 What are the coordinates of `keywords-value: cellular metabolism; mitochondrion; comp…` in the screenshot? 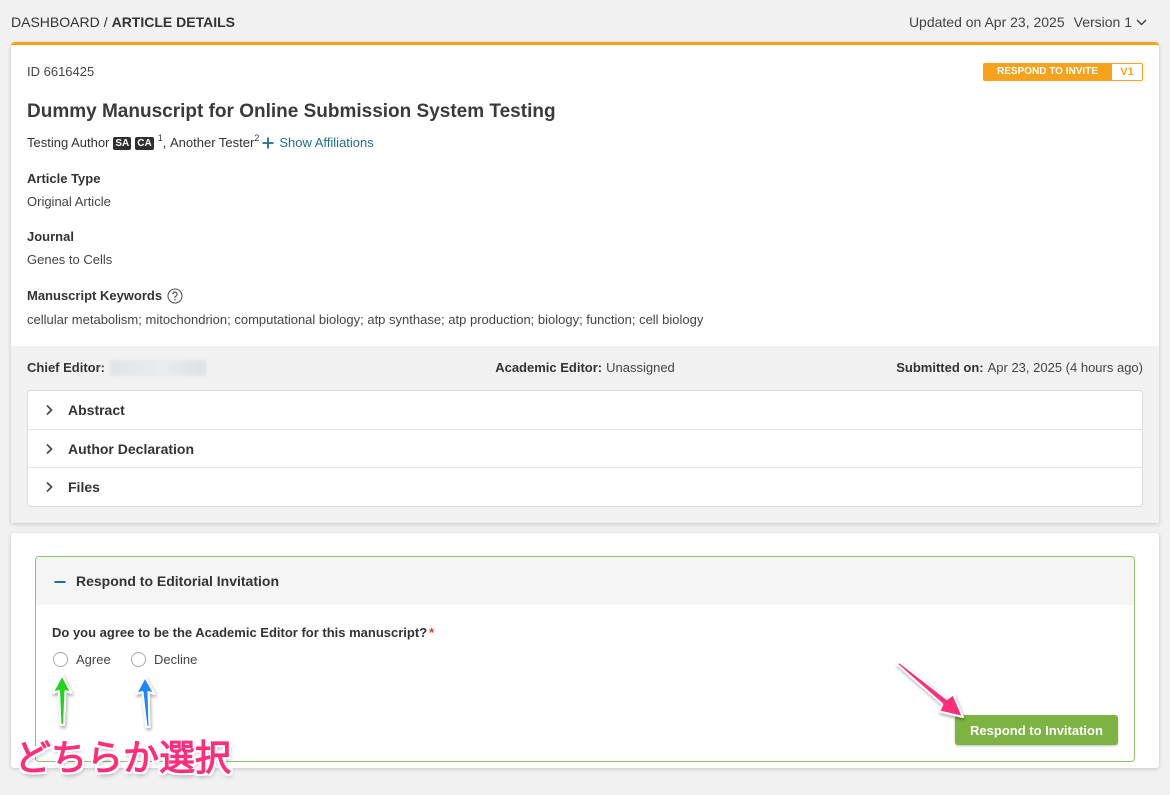 It's located at (365, 319).